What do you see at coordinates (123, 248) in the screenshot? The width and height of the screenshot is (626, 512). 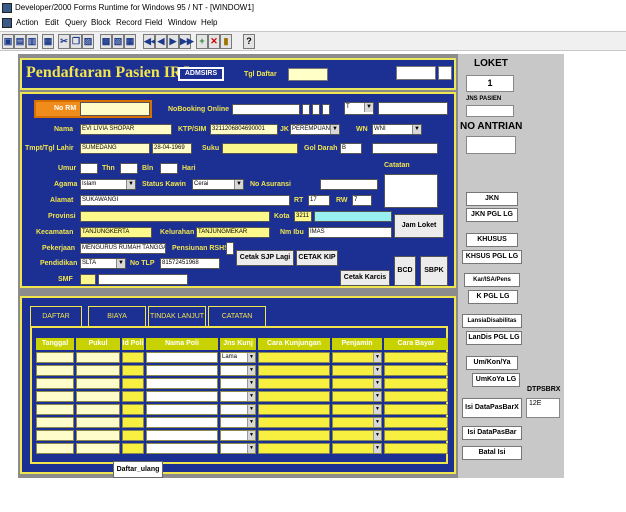 I see `pekerjaan-field: MENGURUS RUMAH TANGGA` at bounding box center [123, 248].